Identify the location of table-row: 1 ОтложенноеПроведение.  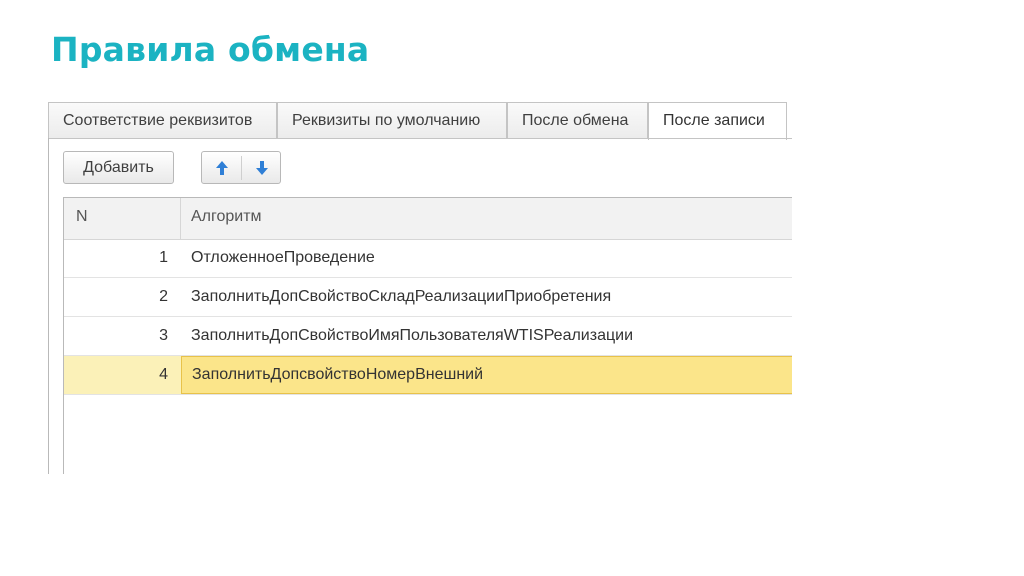
(428, 258).